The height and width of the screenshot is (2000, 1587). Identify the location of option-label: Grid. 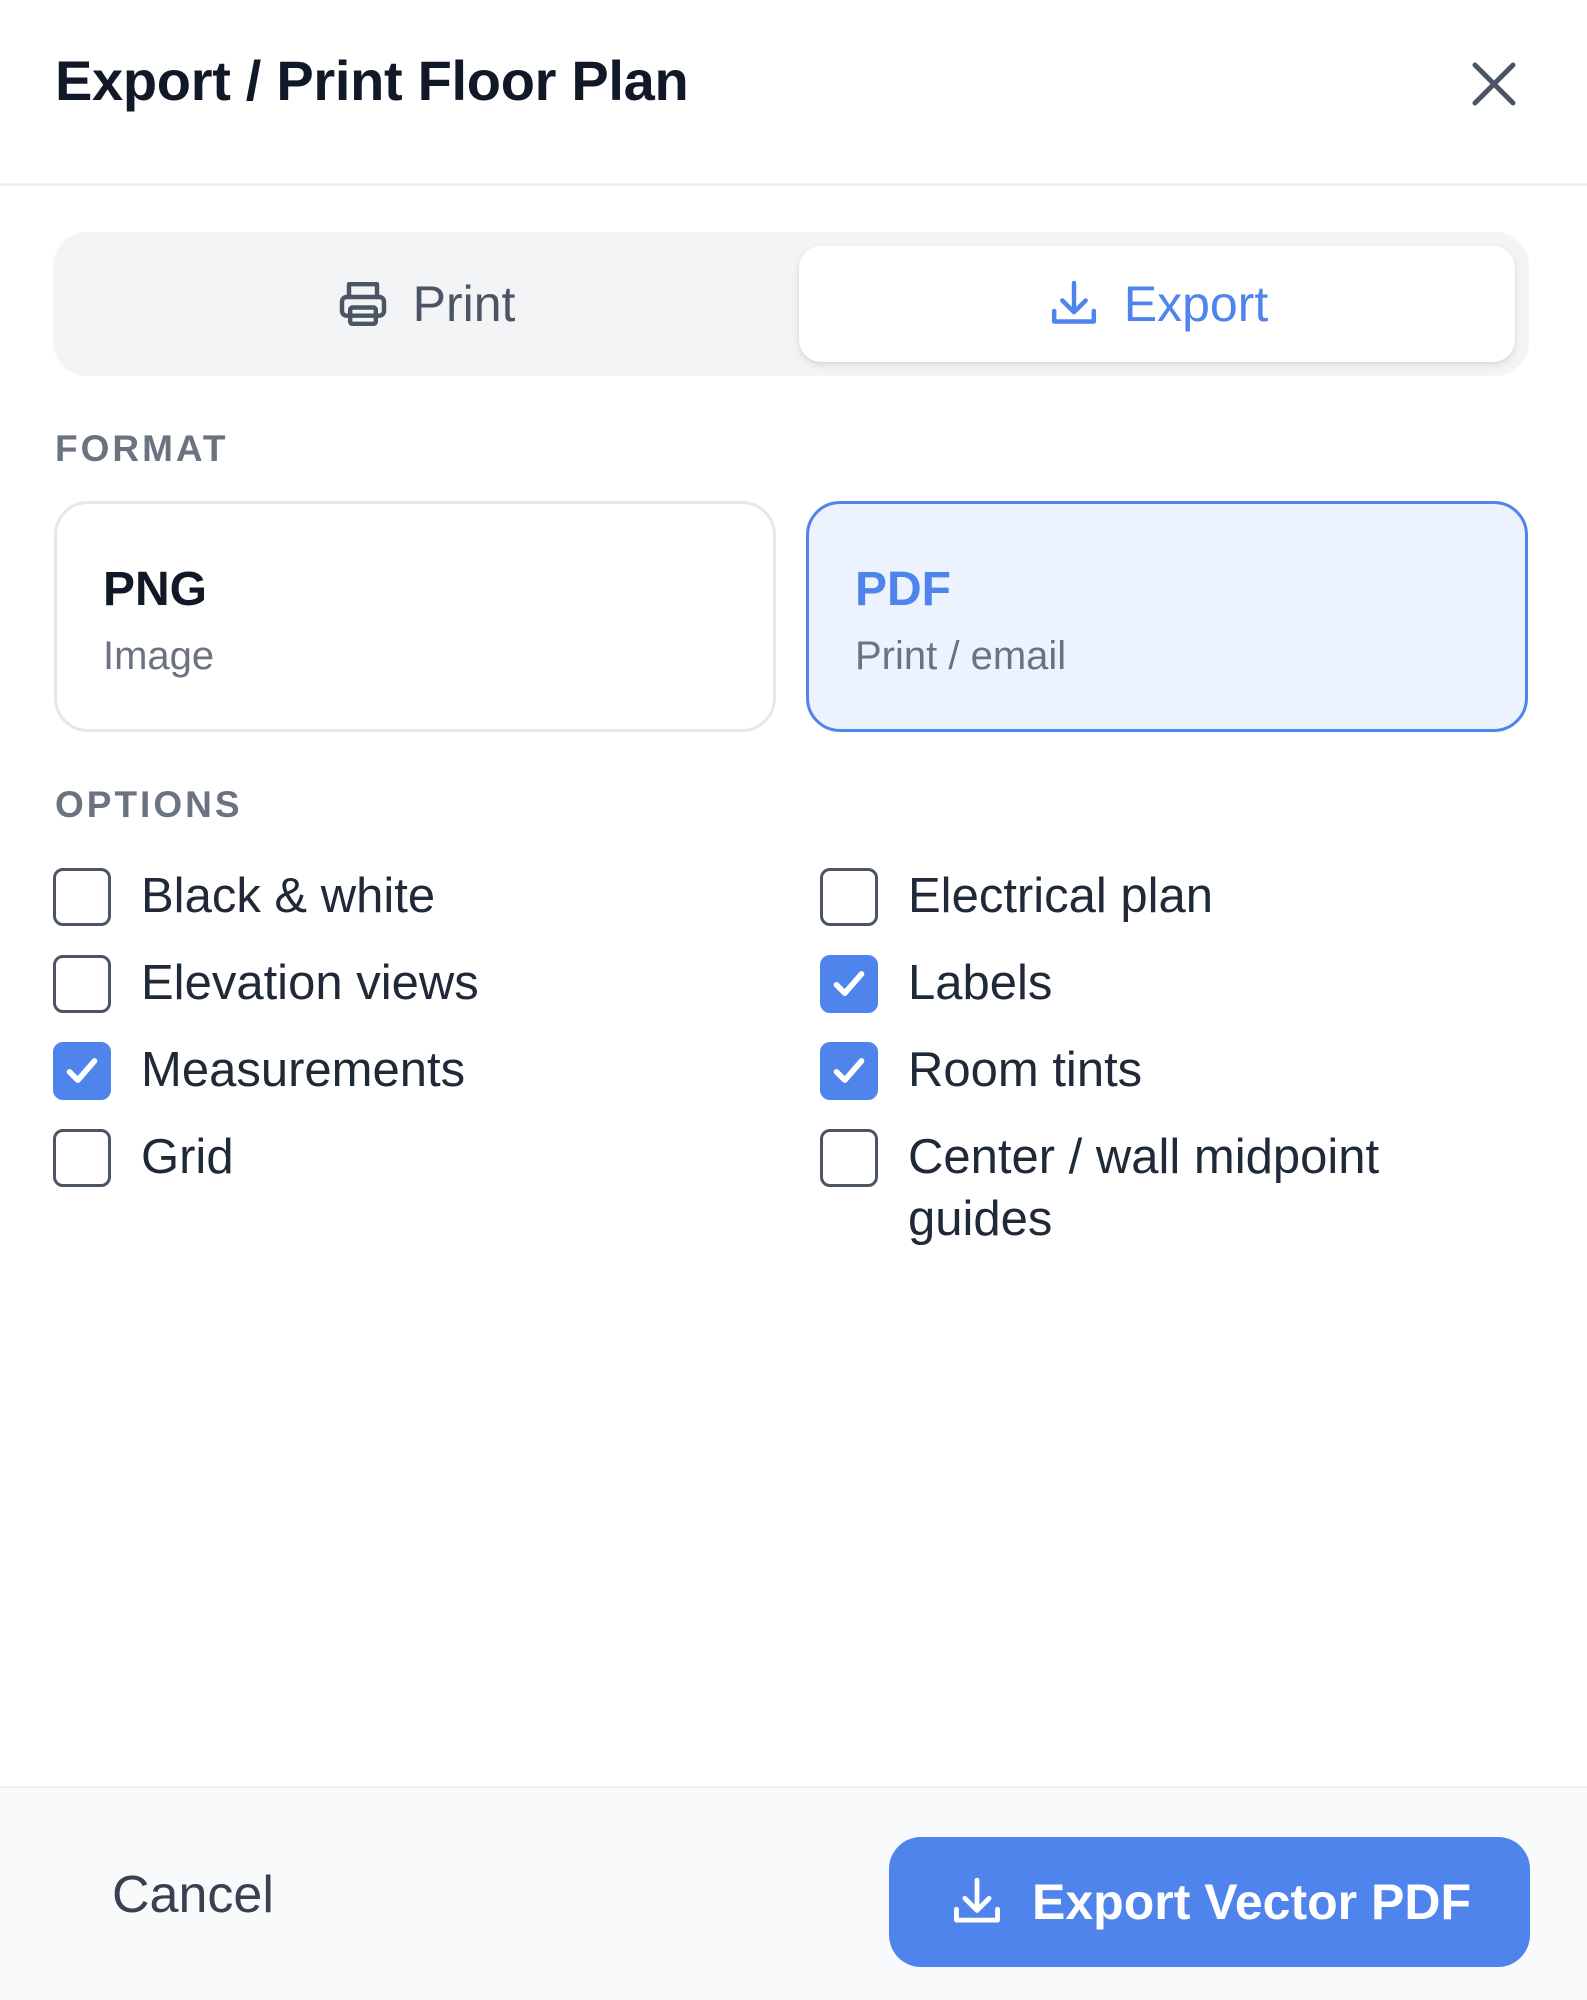
(187, 1157).